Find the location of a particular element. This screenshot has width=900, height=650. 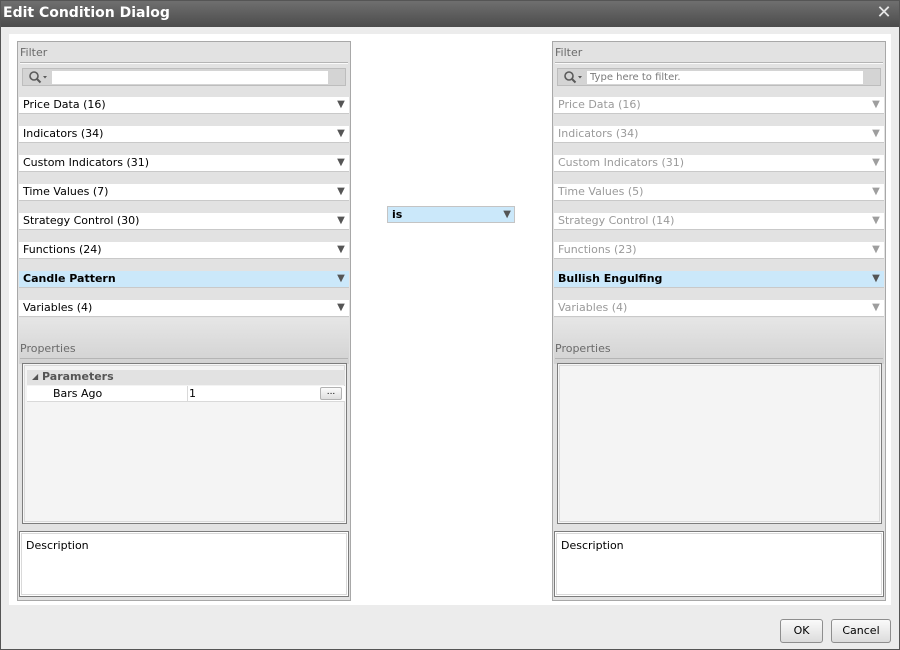

property-grid is located at coordinates (719, 443).